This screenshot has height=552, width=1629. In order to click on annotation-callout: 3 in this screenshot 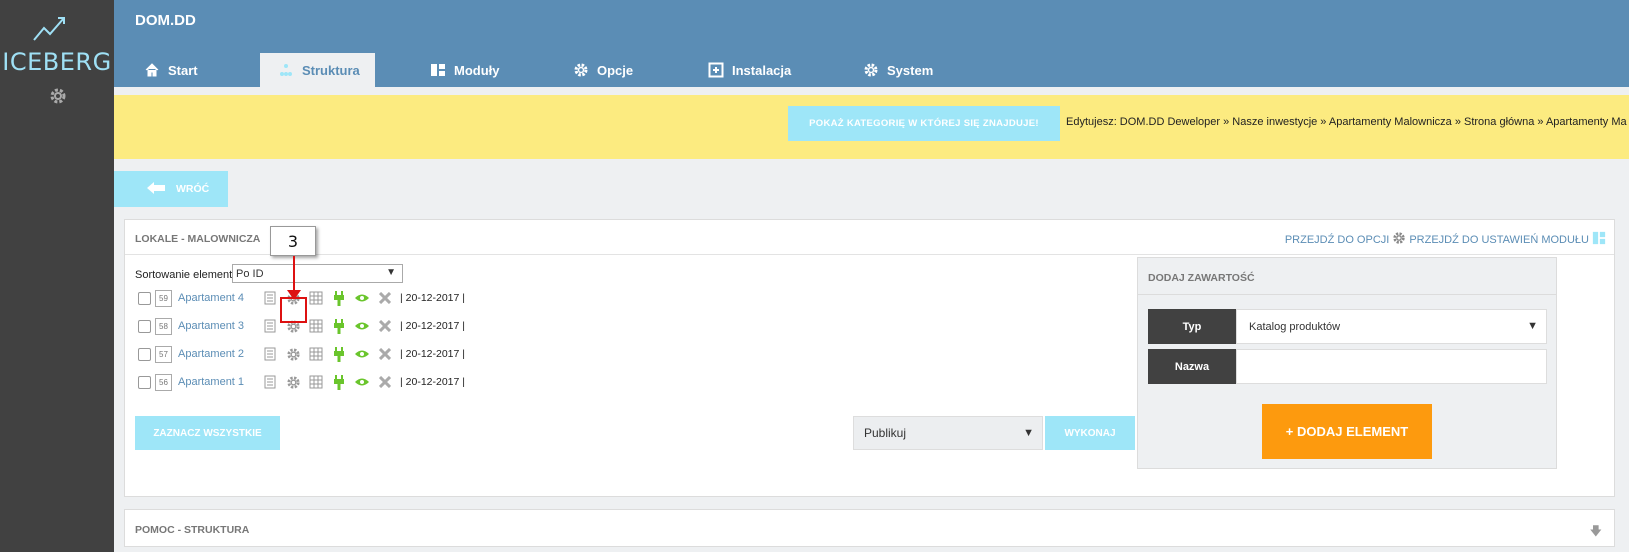, I will do `click(293, 241)`.